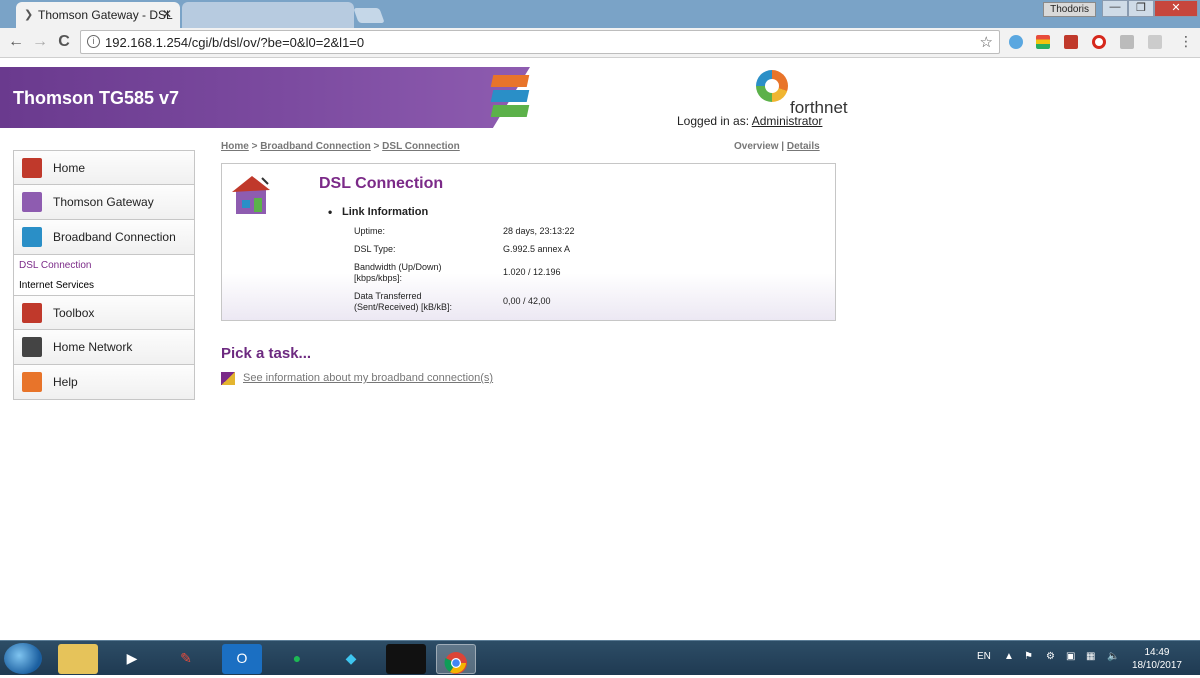 The image size is (1200, 678). What do you see at coordinates (96, 98) in the screenshot?
I see `router-model-title: Thomson TG585 v7` at bounding box center [96, 98].